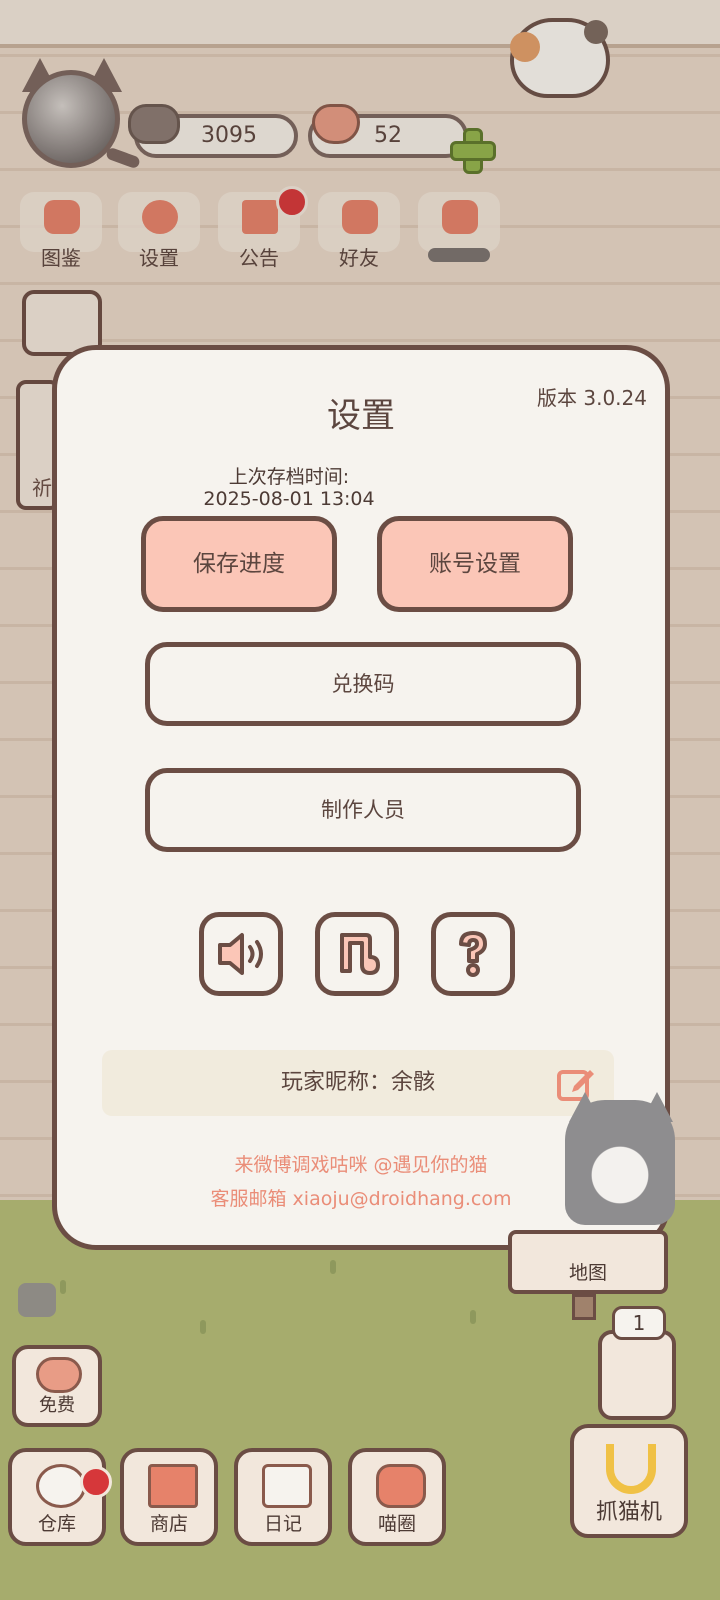 Image resolution: width=720 pixels, height=1600 pixels. What do you see at coordinates (239, 564) in the screenshot?
I see `save-progress-button: 保存进度` at bounding box center [239, 564].